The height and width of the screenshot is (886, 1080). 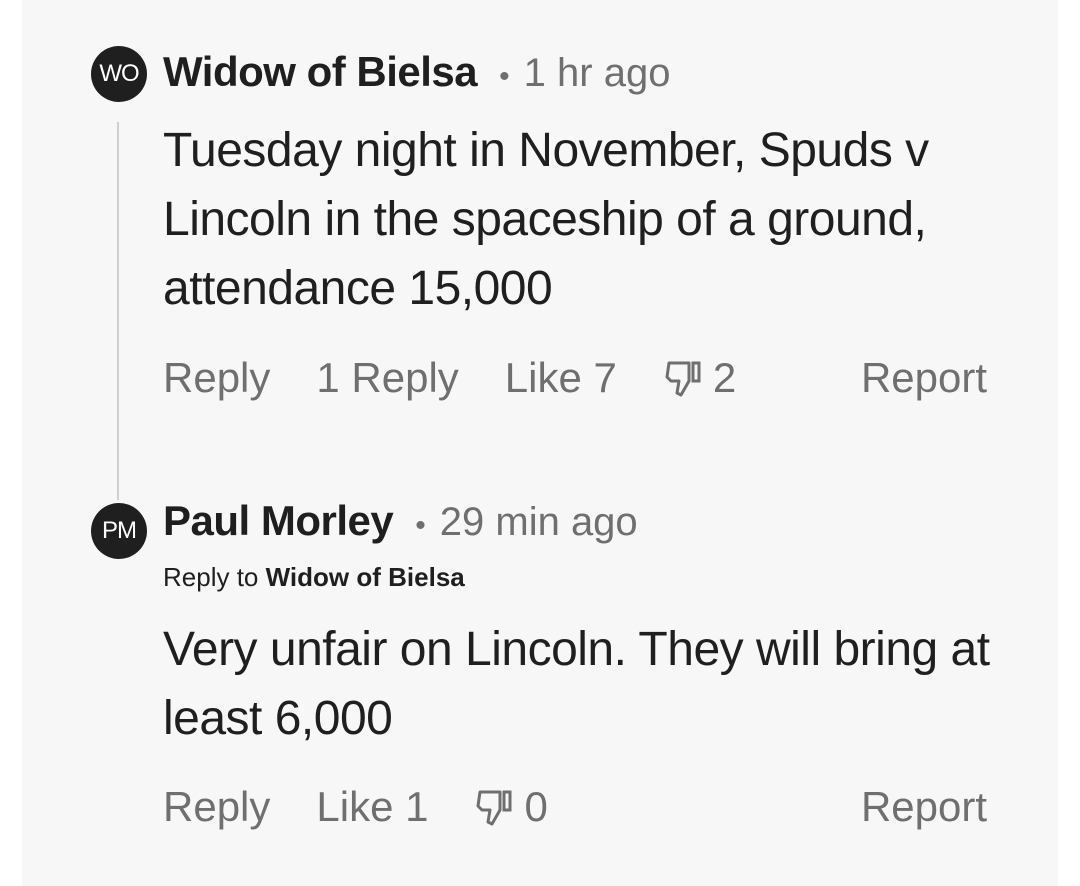 What do you see at coordinates (400, 521) in the screenshot?
I see `comment-header: Paul Morley • 29 min ago` at bounding box center [400, 521].